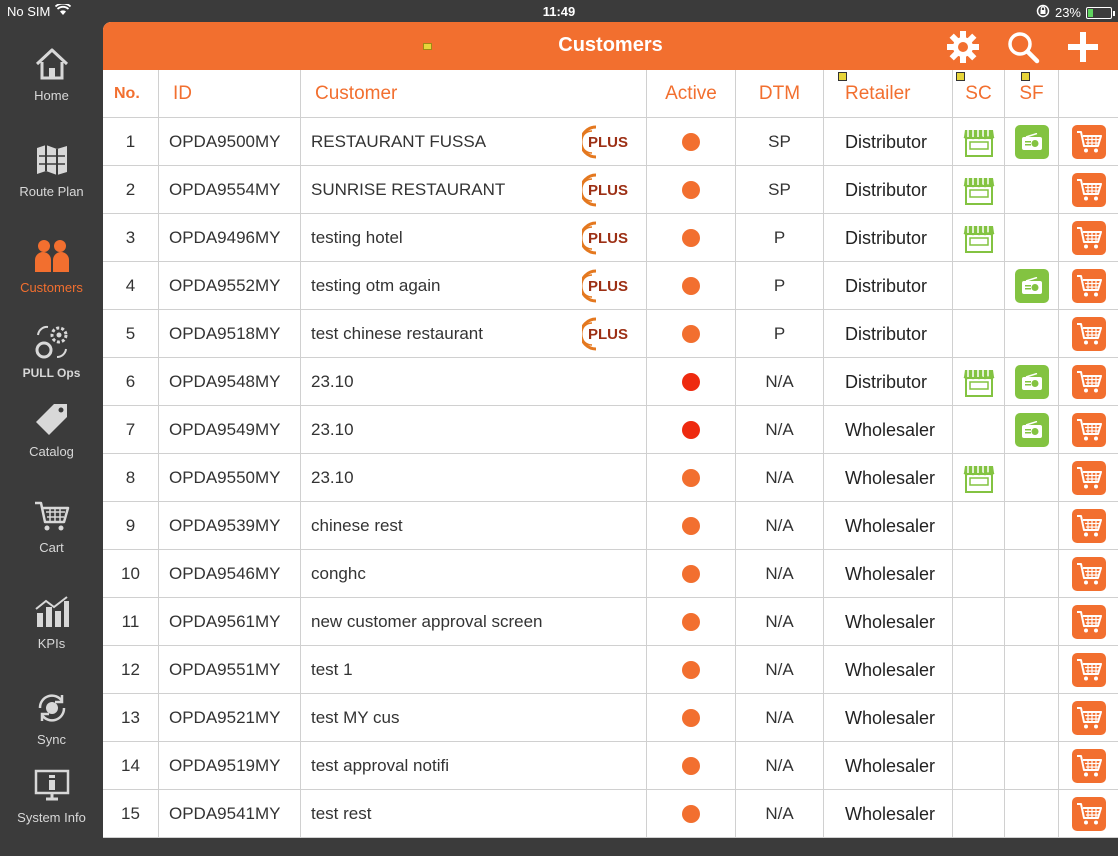  I want to click on sidebar-item-route-plan: Route Plan, so click(51, 185).